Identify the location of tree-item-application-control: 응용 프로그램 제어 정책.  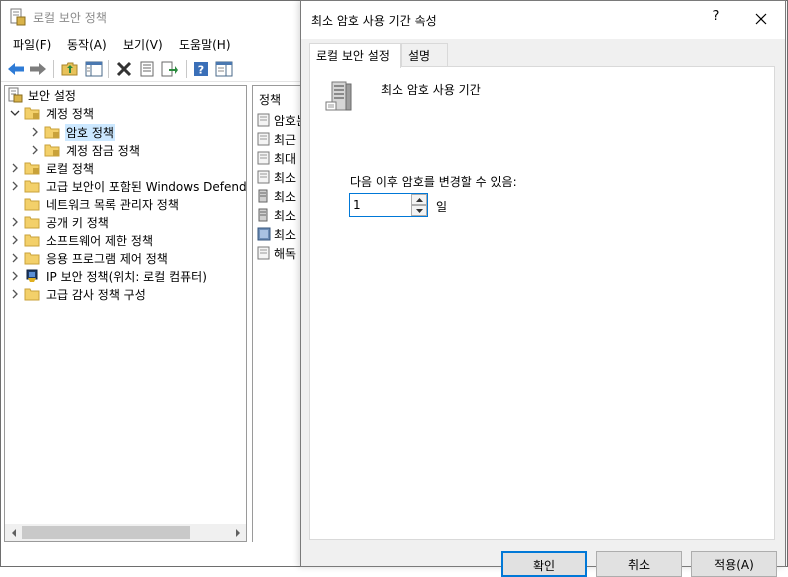
(89, 258).